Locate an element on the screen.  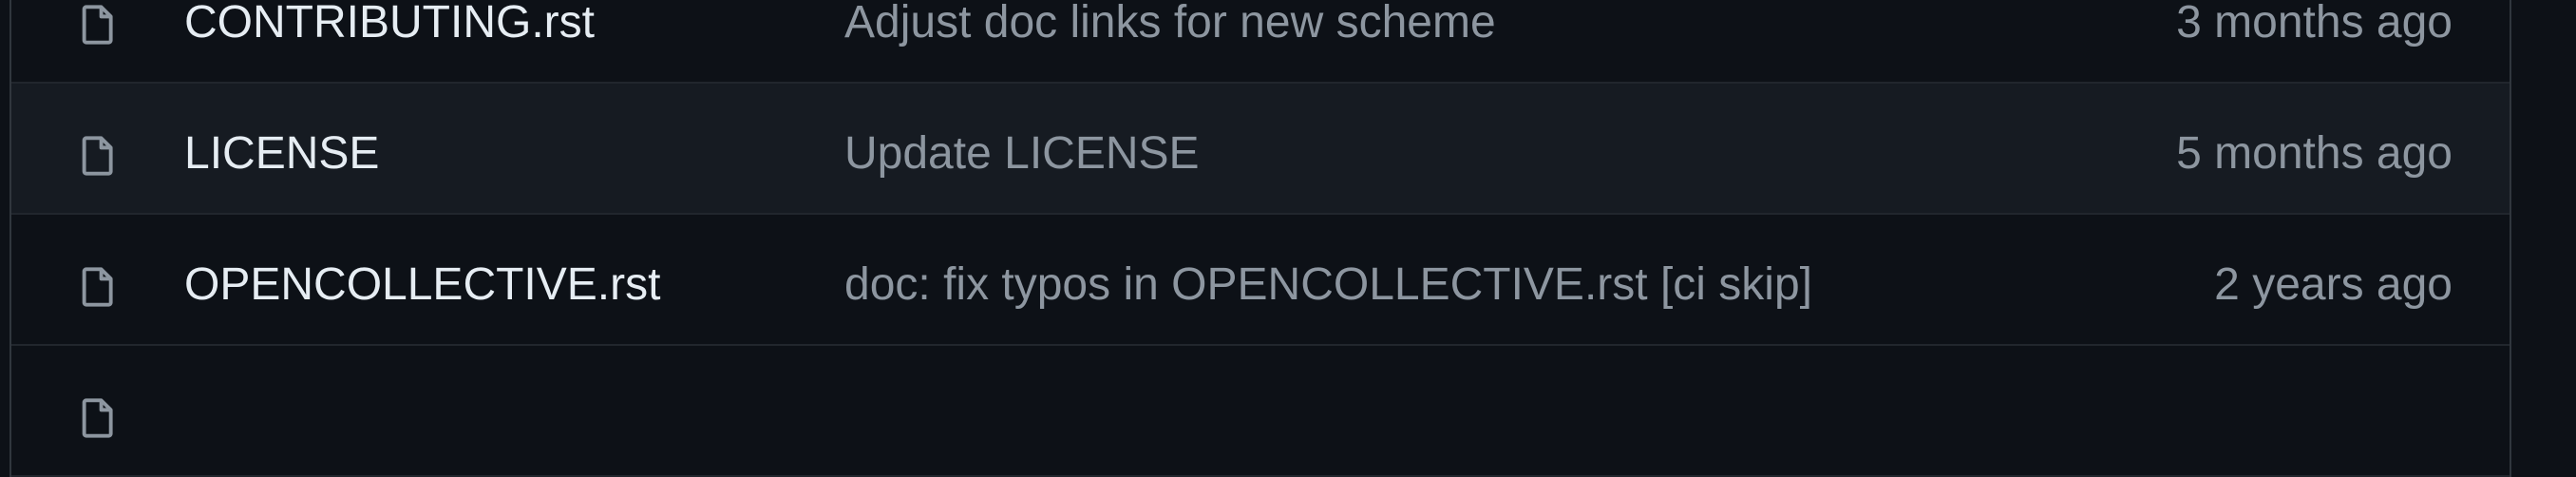
file-name-link: LICENSE is located at coordinates (281, 154).